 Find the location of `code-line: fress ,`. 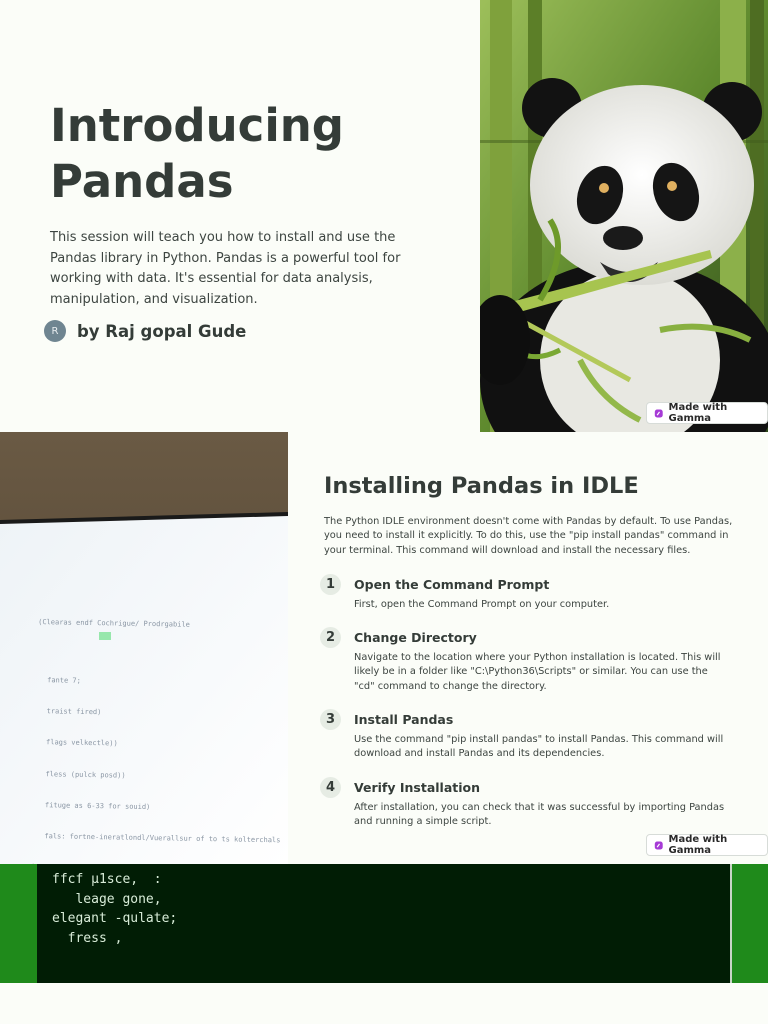

code-line: fress , is located at coordinates (87, 938).